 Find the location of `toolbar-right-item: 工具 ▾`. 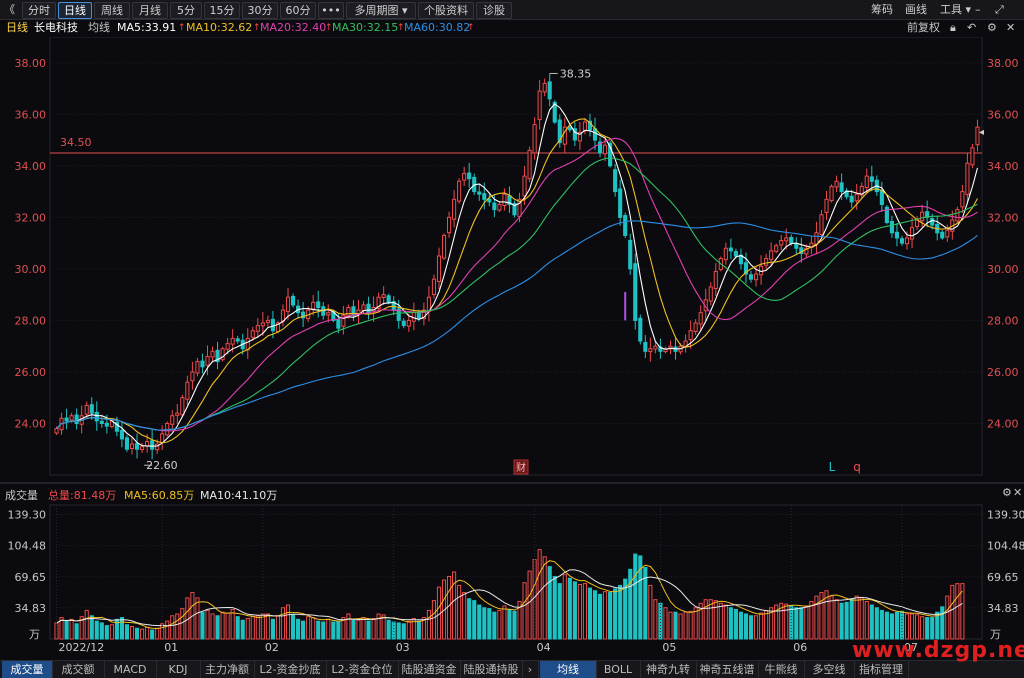

toolbar-right-item: 工具 ▾ is located at coordinates (955, 9).